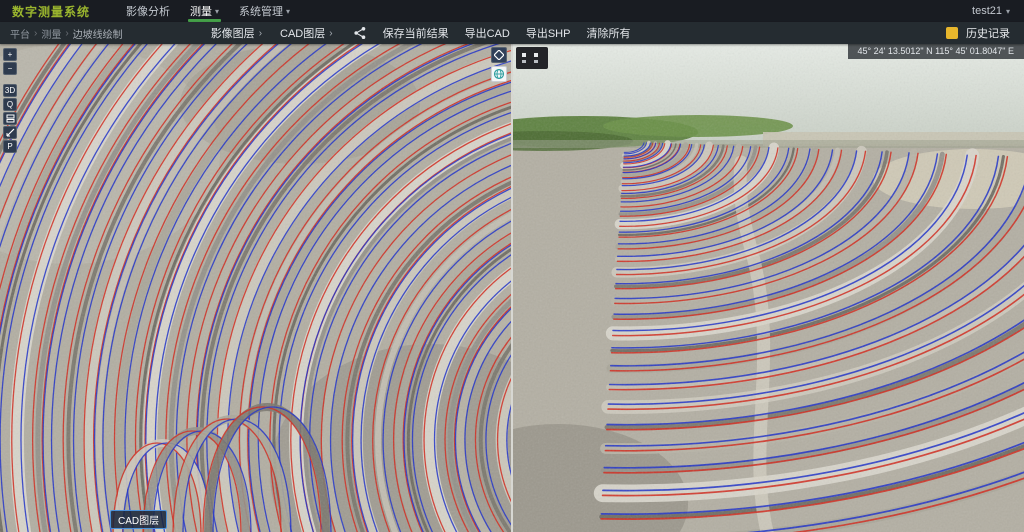 The image size is (1024, 532). What do you see at coordinates (303, 34) in the screenshot?
I see `menu-label: CAD图层` at bounding box center [303, 34].